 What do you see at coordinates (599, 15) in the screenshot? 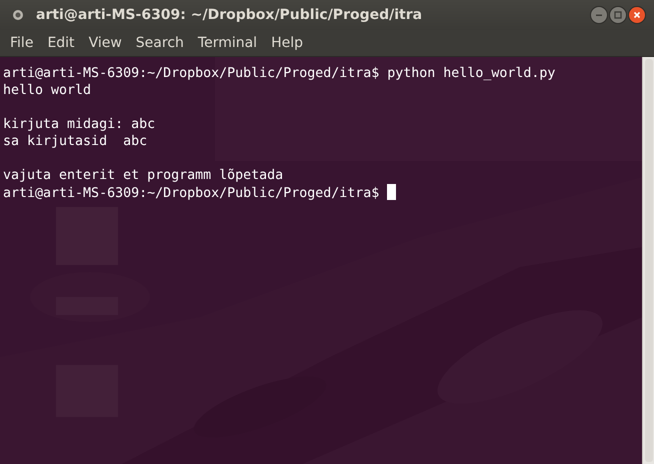
I see `minimize-button` at bounding box center [599, 15].